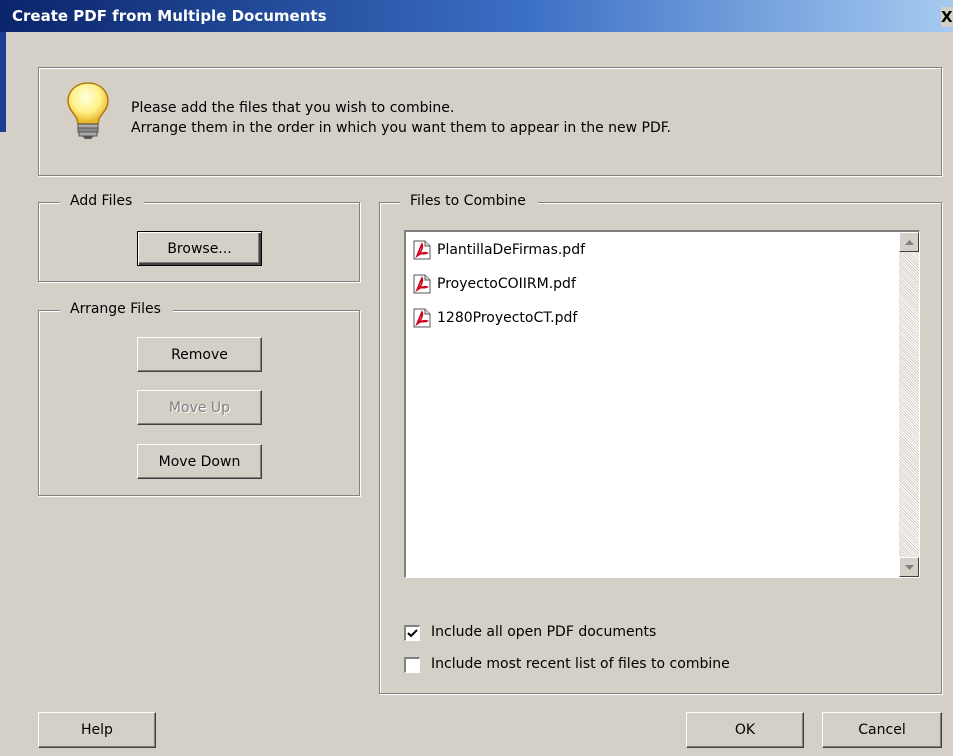 This screenshot has width=953, height=756. Describe the element at coordinates (882, 730) in the screenshot. I see `cancel-button: Cancel` at that location.